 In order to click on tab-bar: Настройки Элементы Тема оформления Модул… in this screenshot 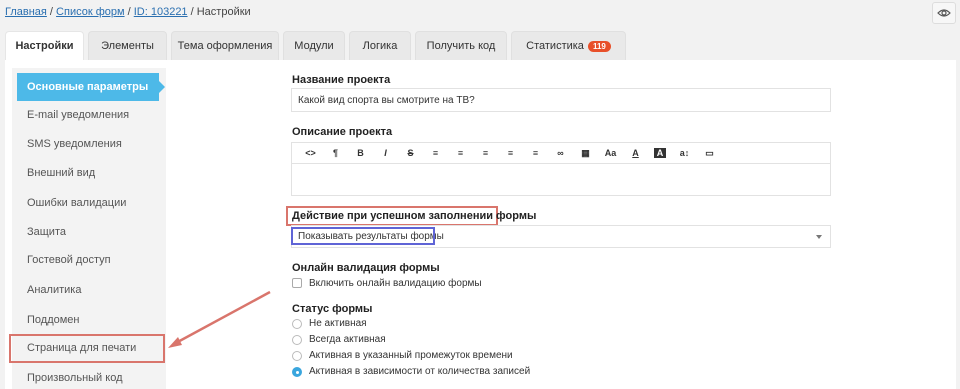, I will do `click(317, 45)`.